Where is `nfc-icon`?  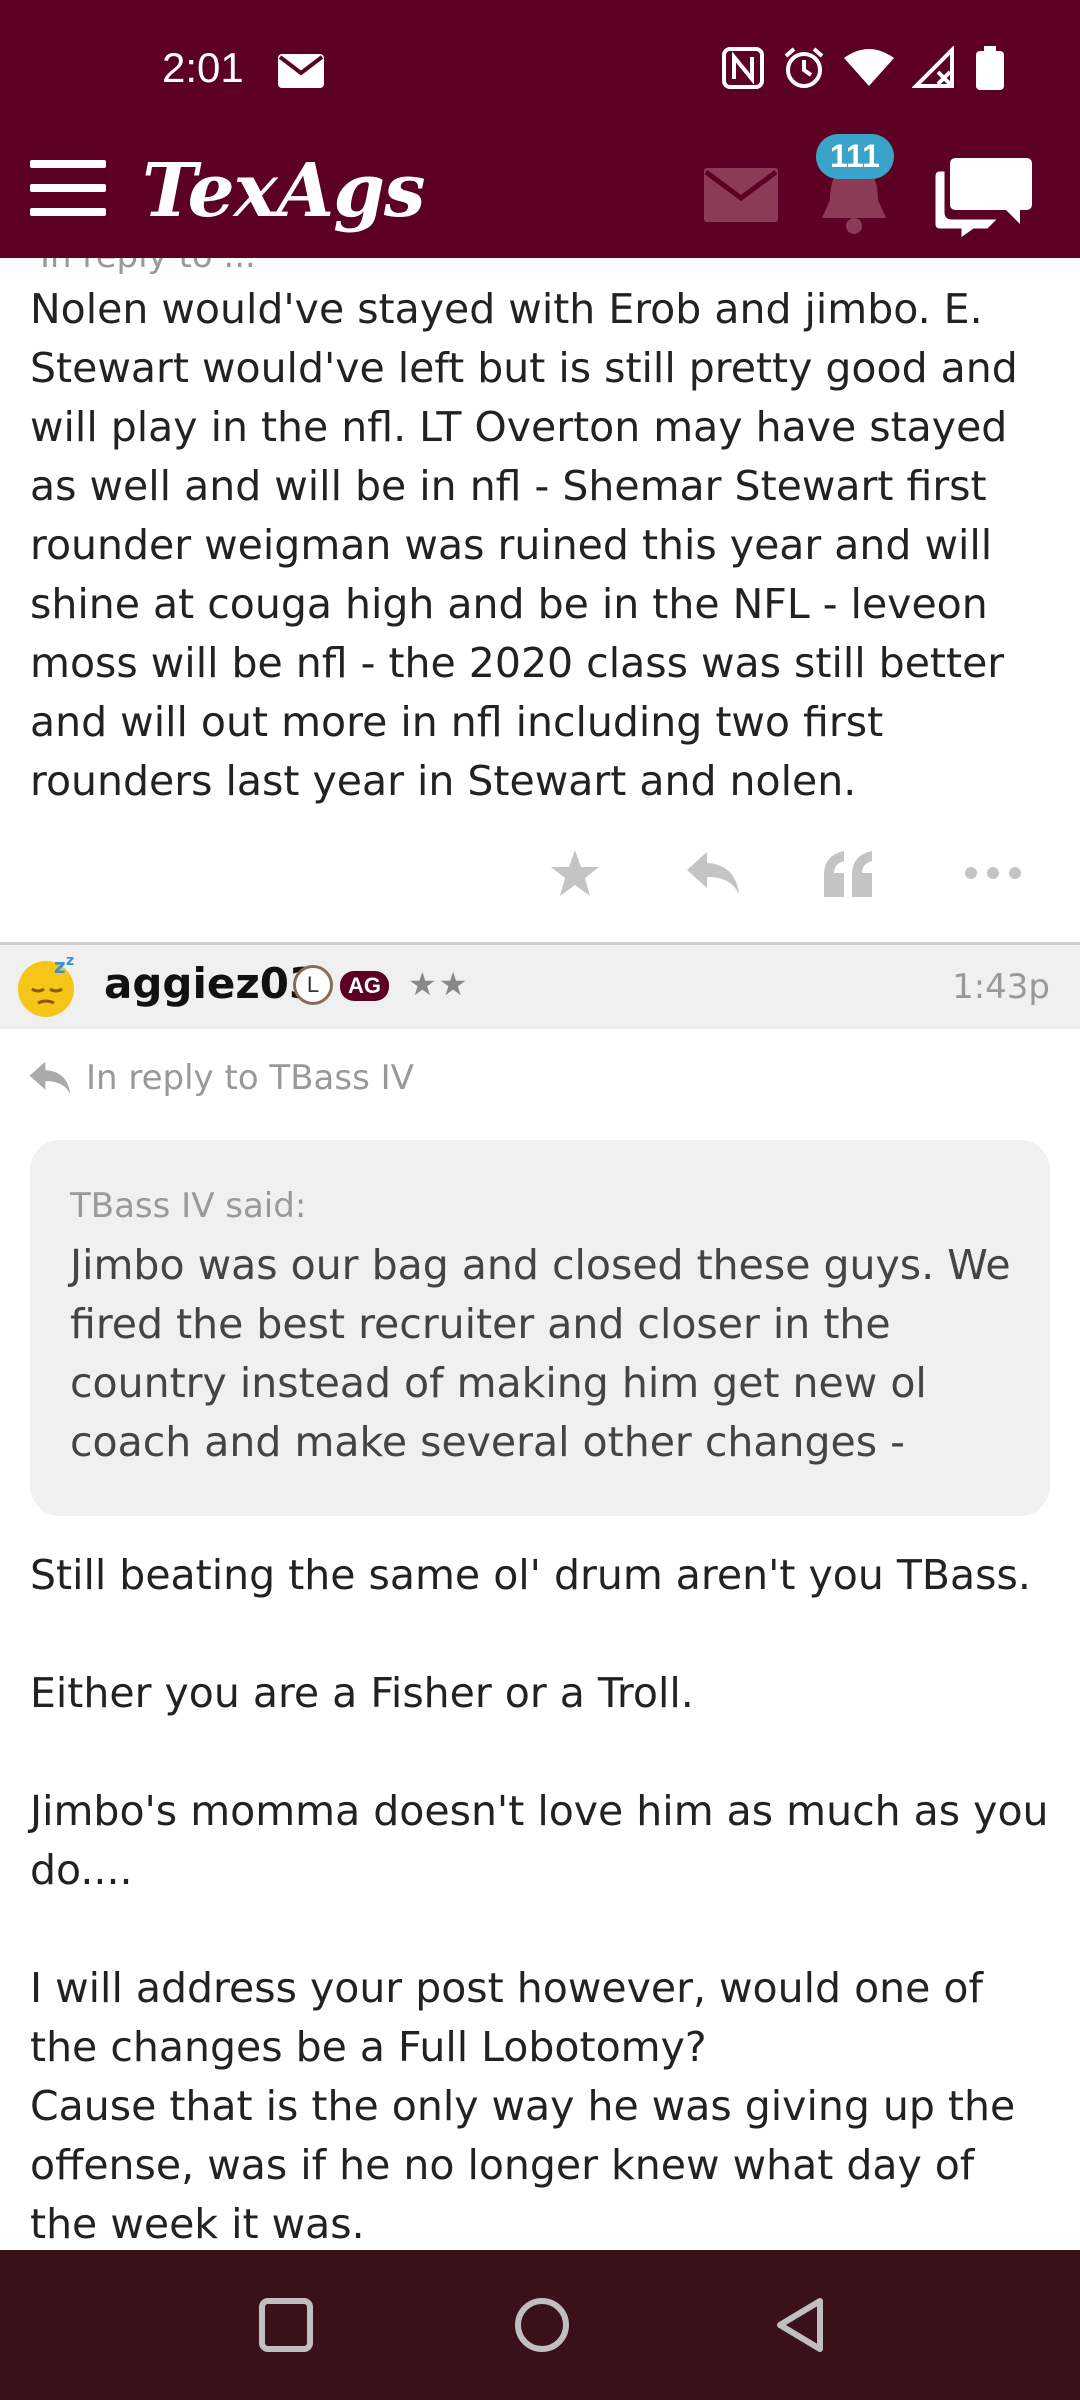 nfc-icon is located at coordinates (743, 68).